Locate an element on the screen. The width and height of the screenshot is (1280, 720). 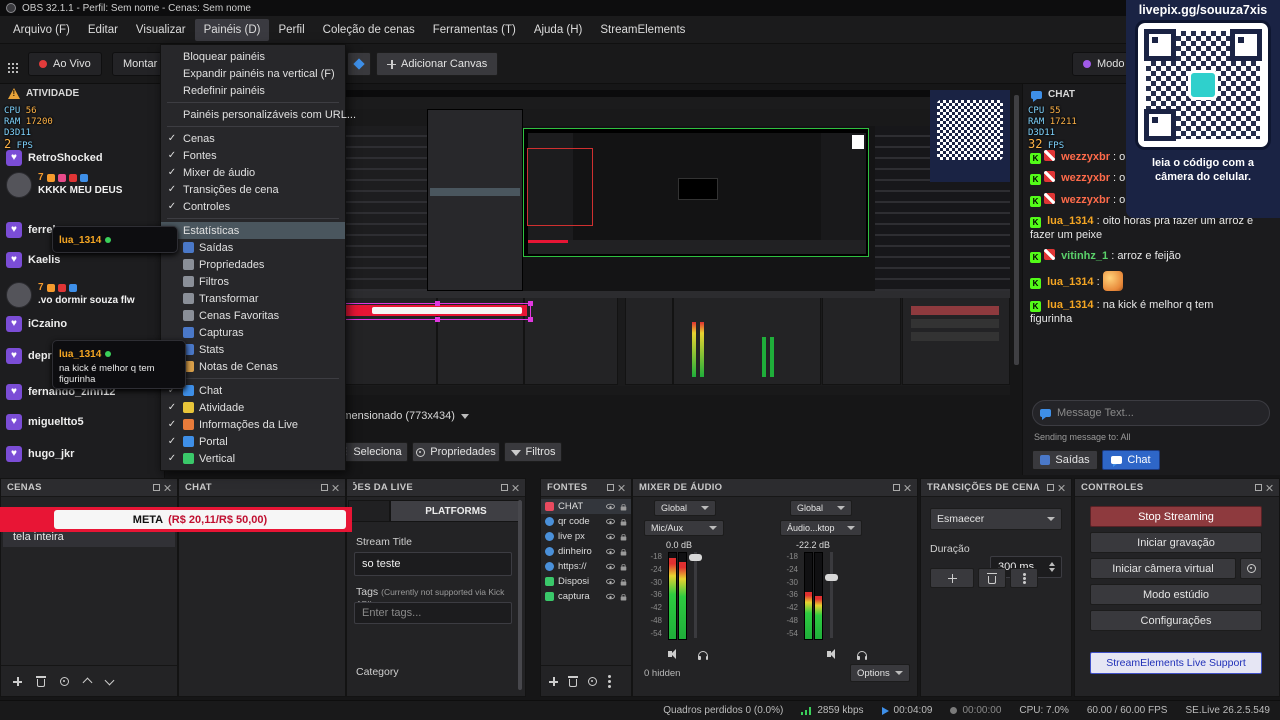
menu-item-stats: Stats is located at coordinates (253, 349).